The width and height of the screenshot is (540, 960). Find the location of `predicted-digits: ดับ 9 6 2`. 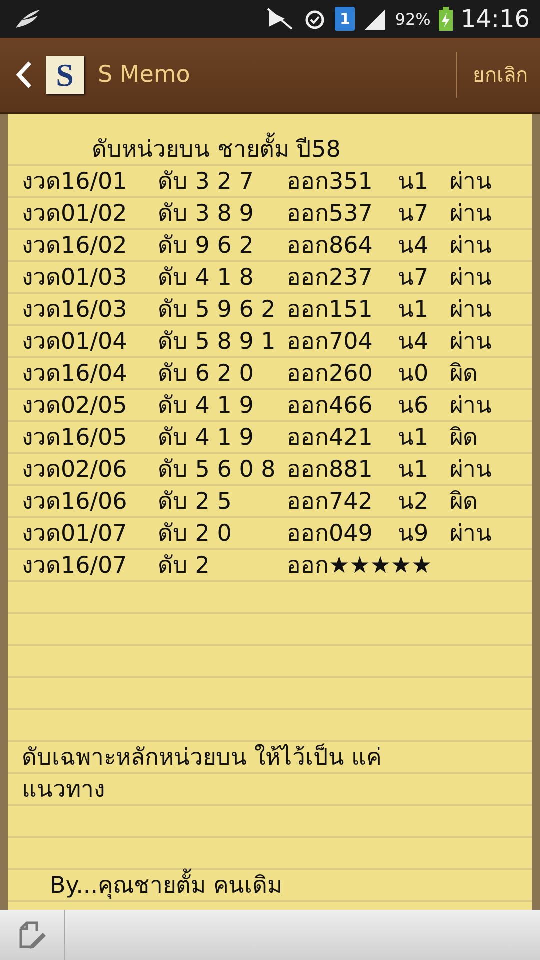

predicted-digits: ดับ 9 6 2 is located at coordinates (206, 246).